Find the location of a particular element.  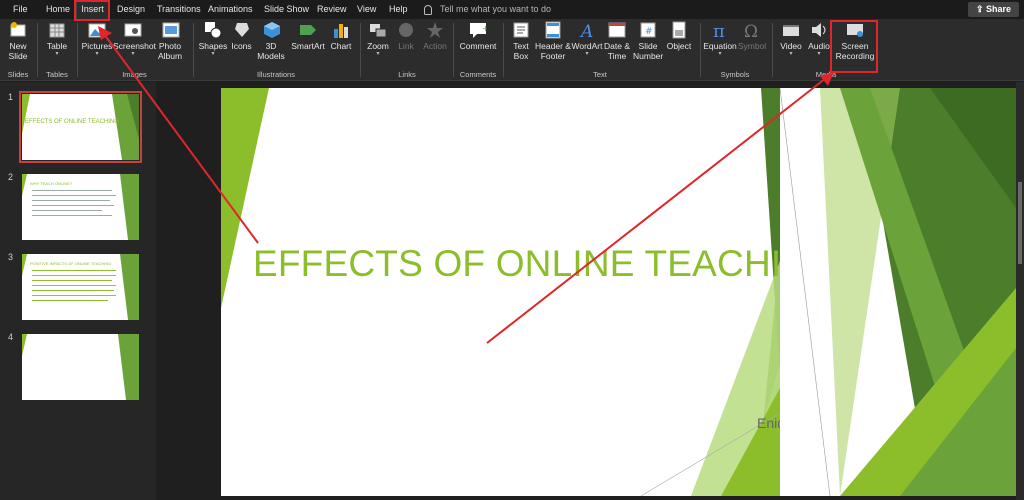

tab-view: View is located at coordinates (366, 10).